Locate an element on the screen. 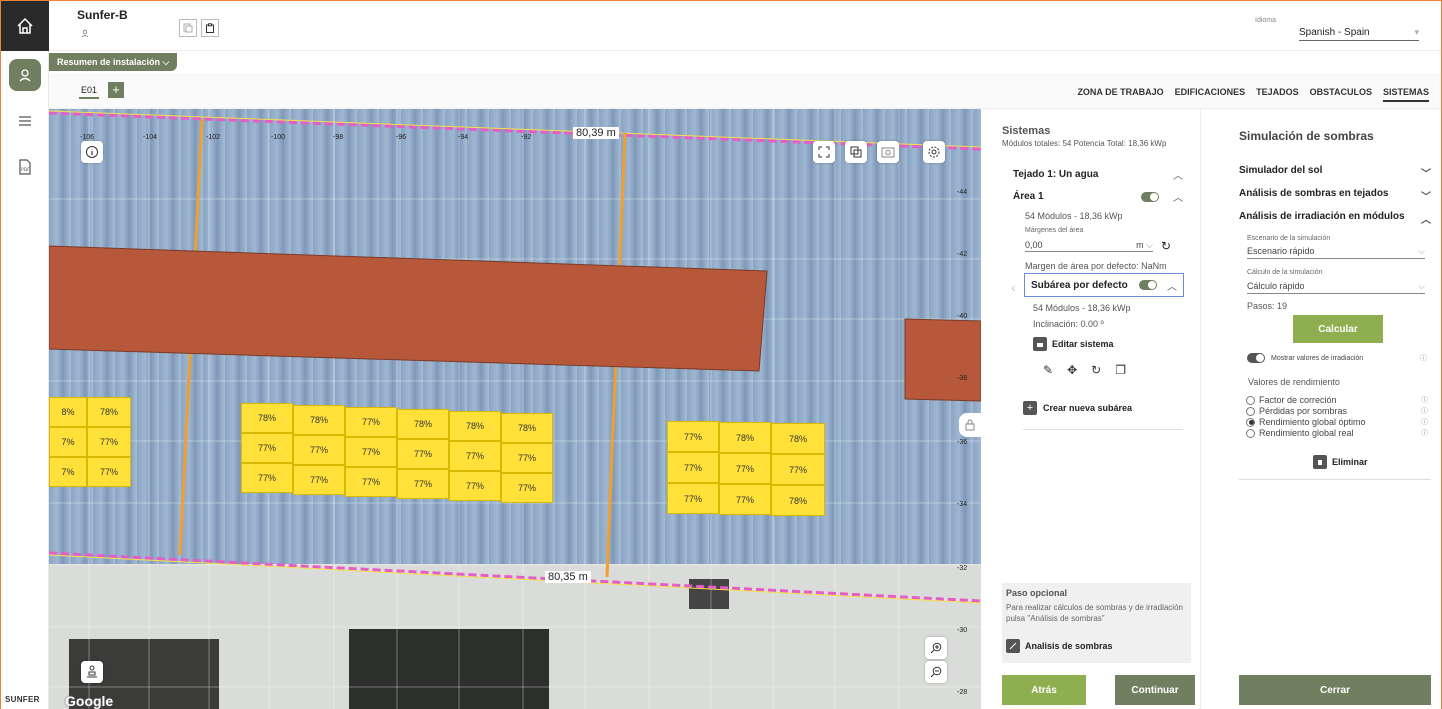 Image resolution: width=1442 pixels, height=709 pixels. show-irradiation-toggle is located at coordinates (1256, 358).